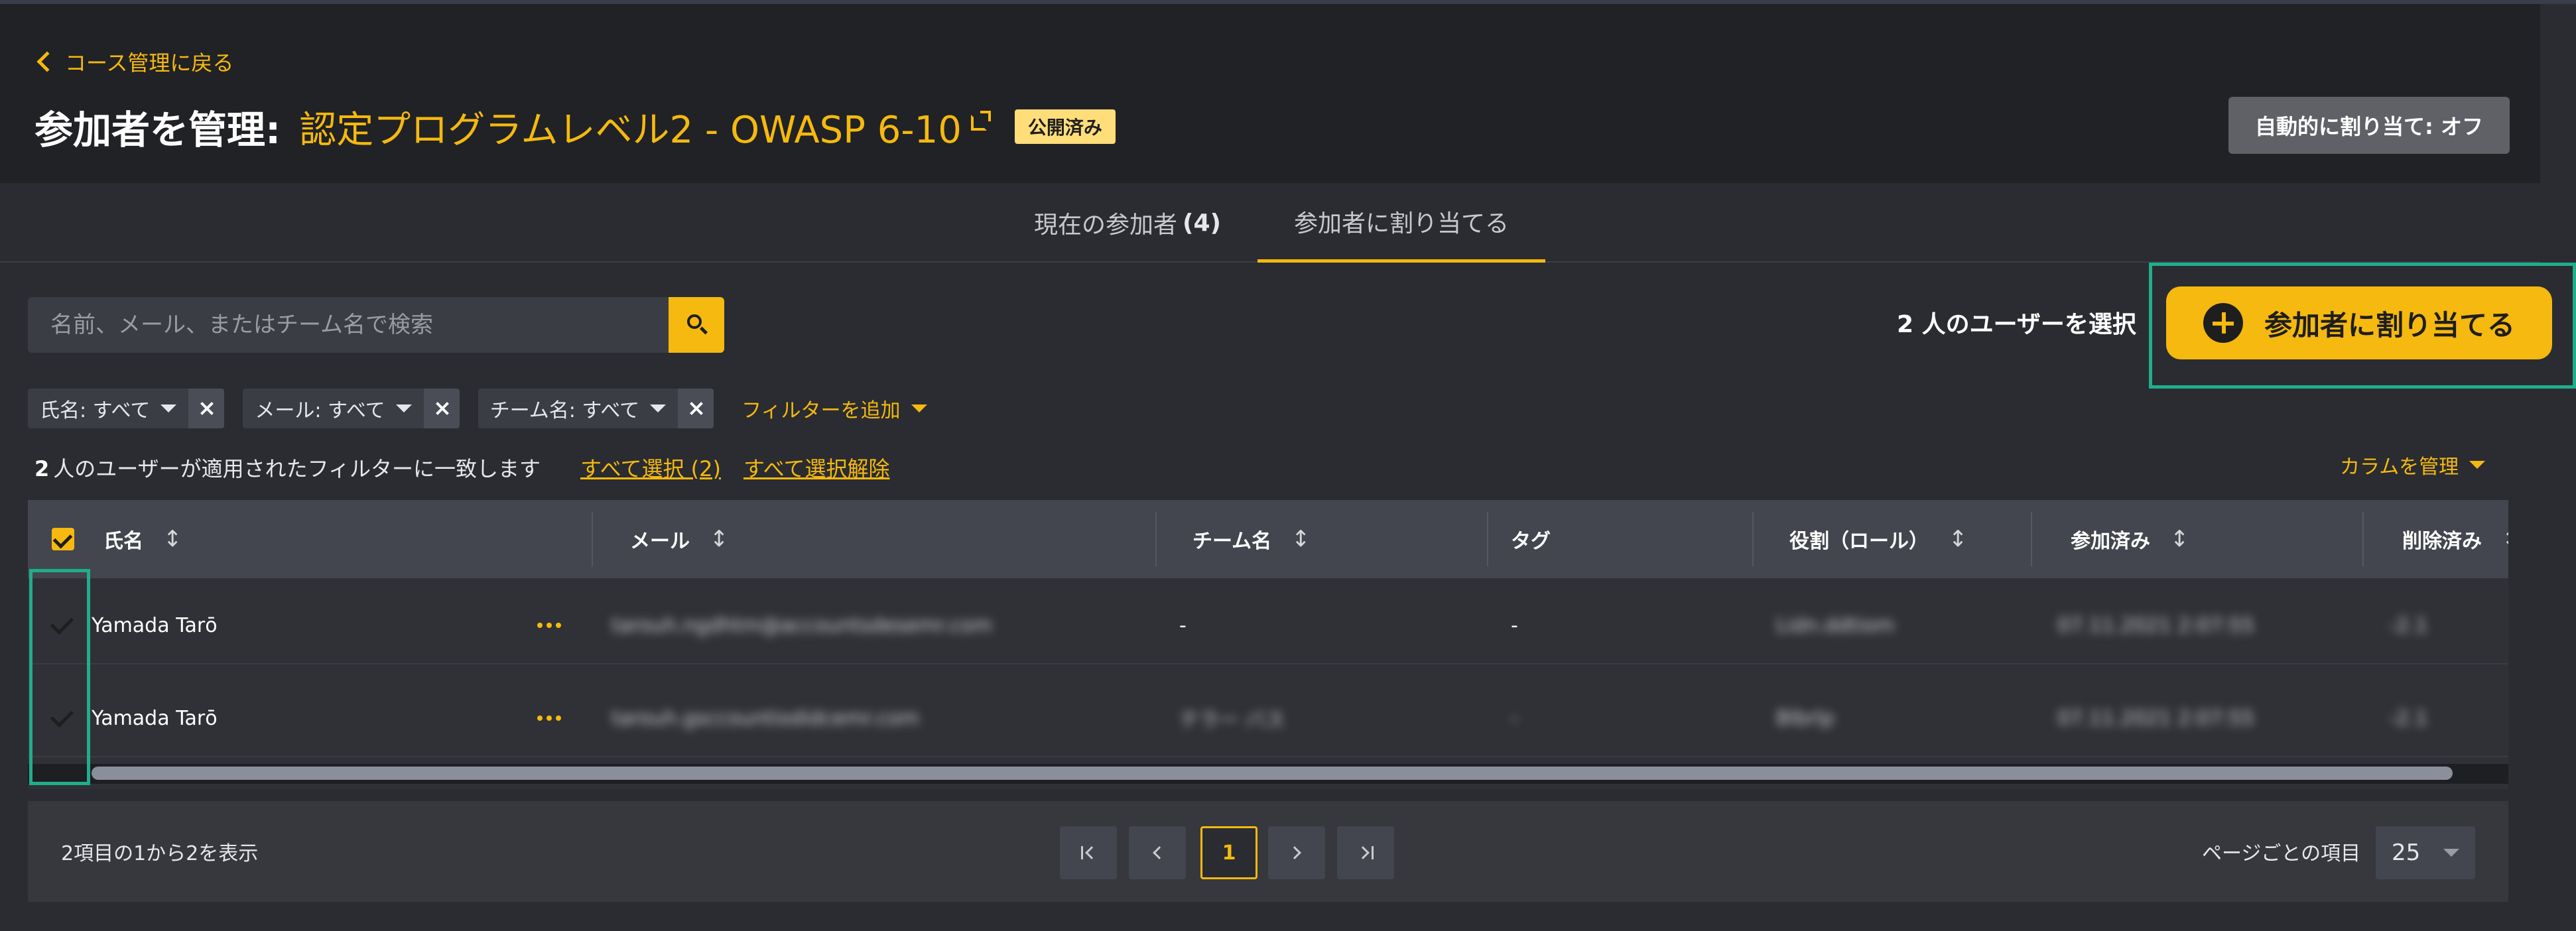 This screenshot has height=931, width=2576. Describe the element at coordinates (96, 410) in the screenshot. I see `filter-name-label: 氏名: すべて` at that location.